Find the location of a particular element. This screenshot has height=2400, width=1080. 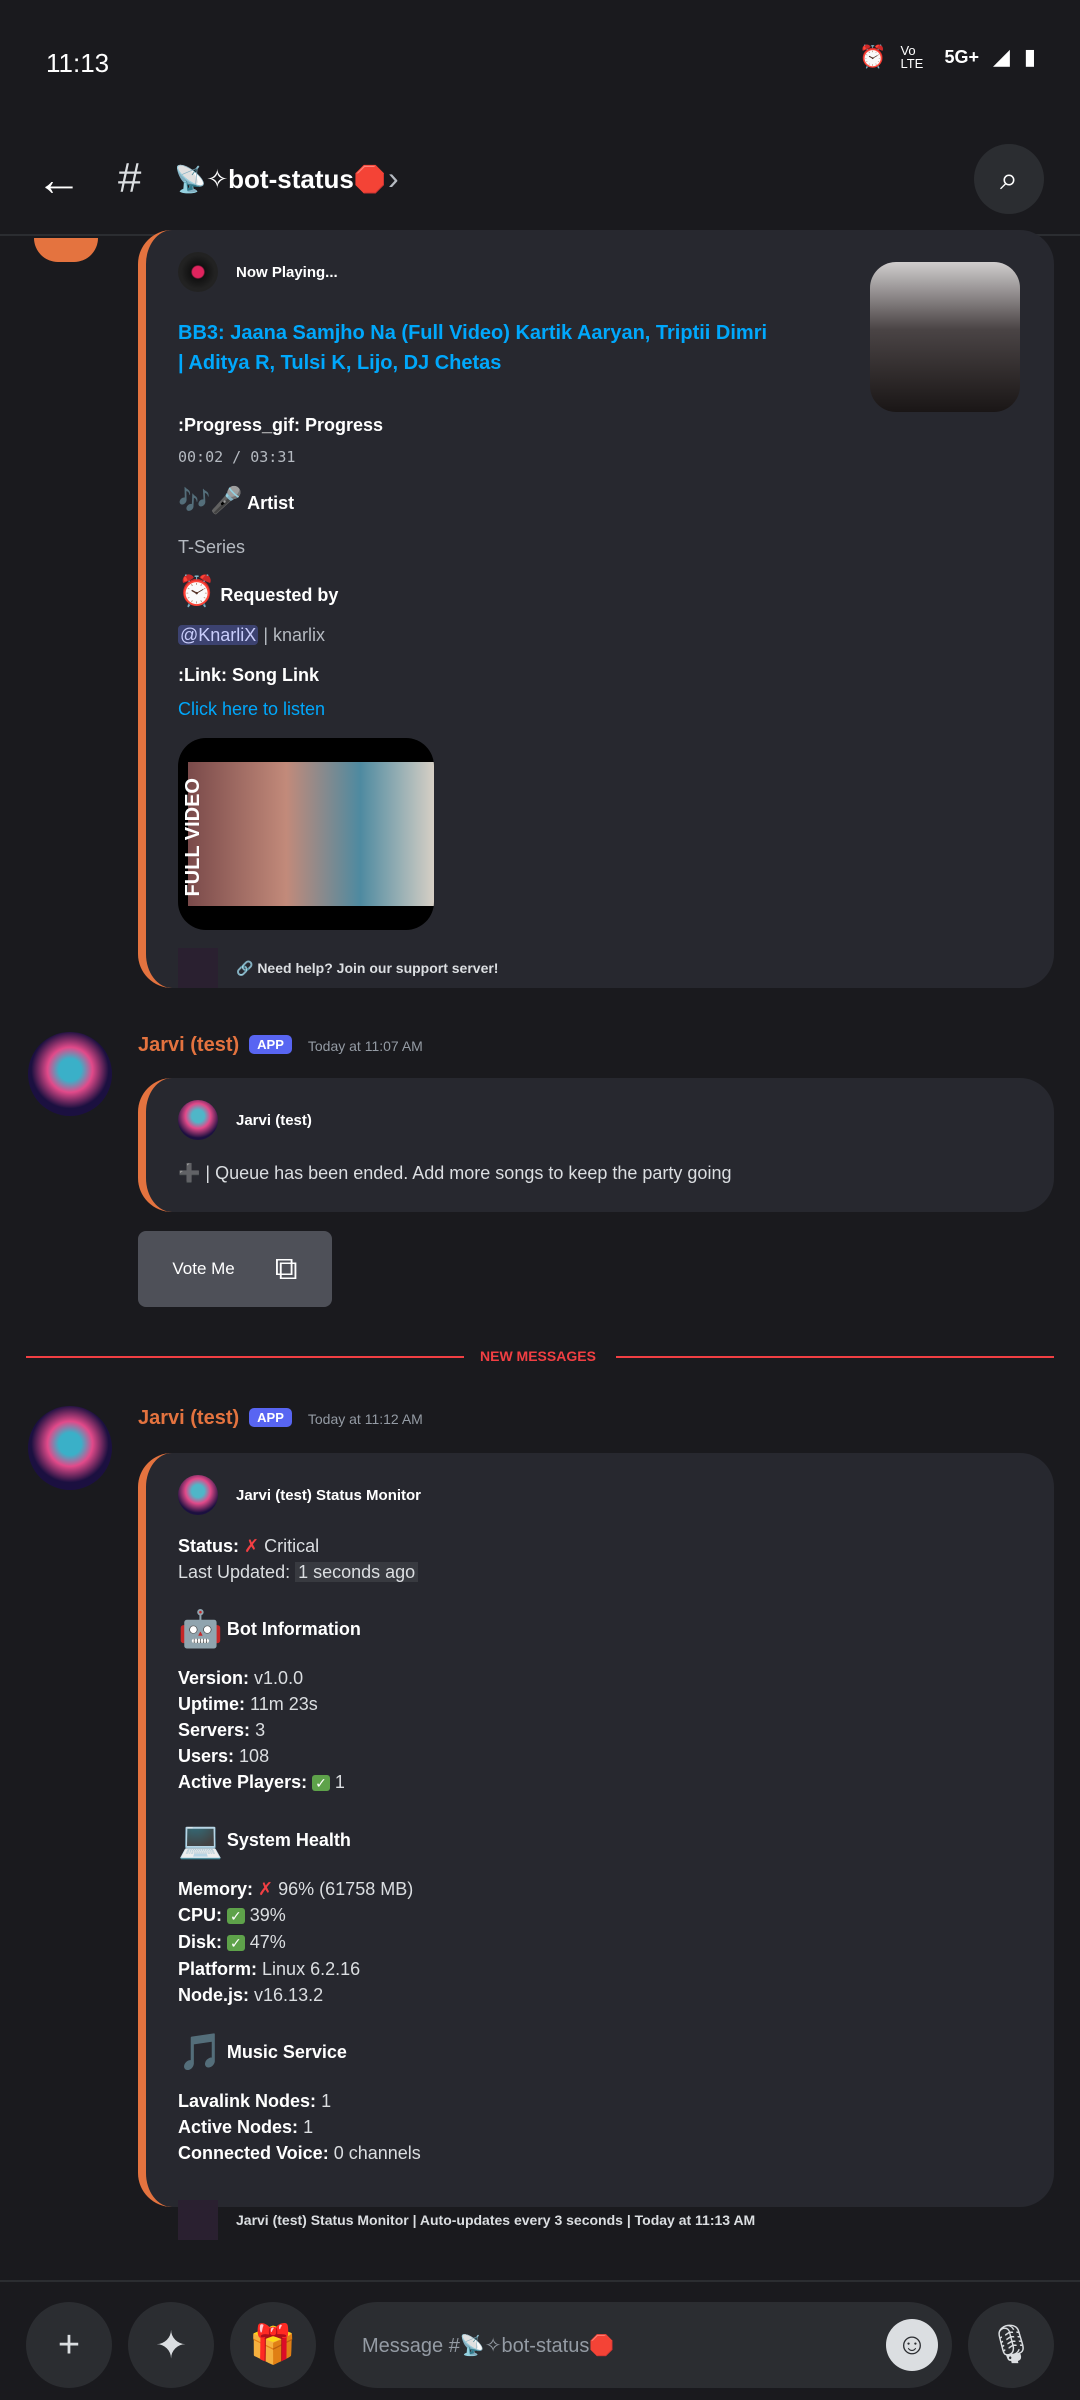

clock: 11:13 is located at coordinates (78, 63).